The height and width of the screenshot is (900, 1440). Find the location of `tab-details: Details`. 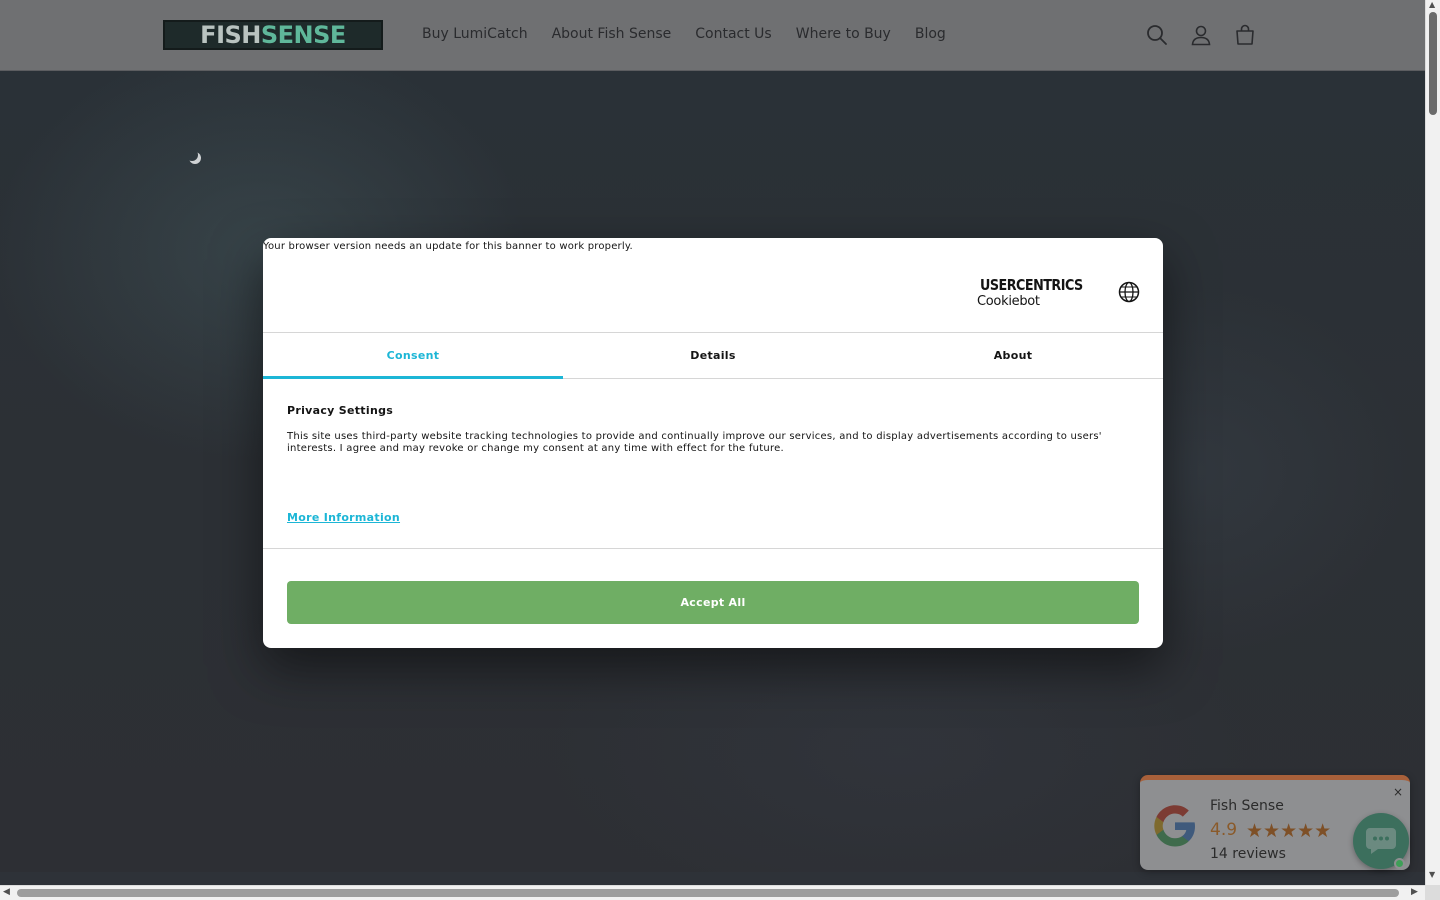

tab-details: Details is located at coordinates (713, 355).